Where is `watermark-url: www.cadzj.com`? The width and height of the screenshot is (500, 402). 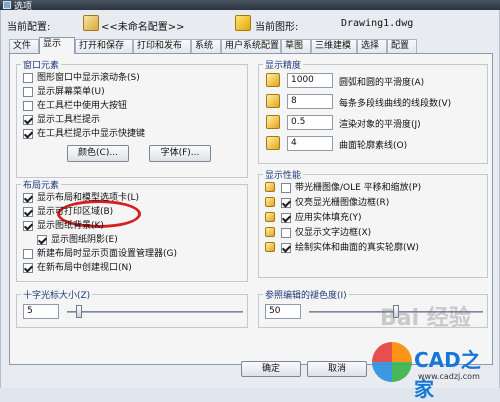
watermark-url: www.cadzj.com is located at coordinates (449, 376).